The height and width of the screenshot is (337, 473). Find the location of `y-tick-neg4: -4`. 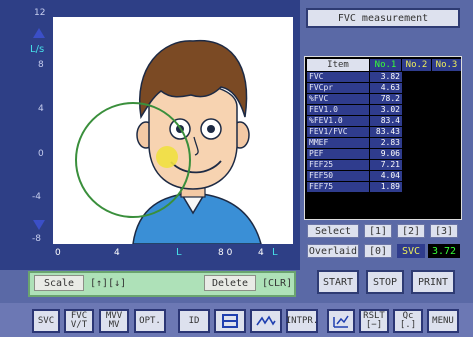

y-tick-neg4: -4 is located at coordinates (36, 197).